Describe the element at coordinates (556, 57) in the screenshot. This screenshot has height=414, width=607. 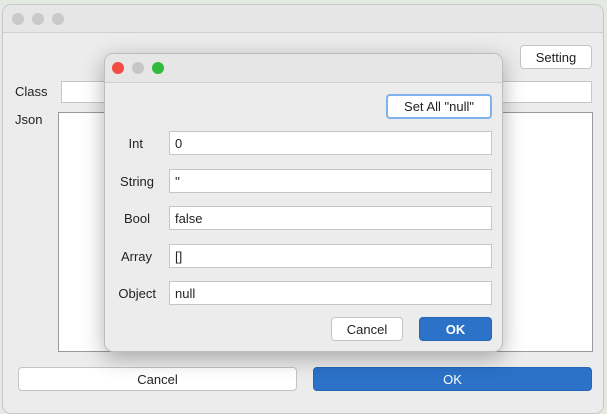
I see `setting-button: Setting` at that location.